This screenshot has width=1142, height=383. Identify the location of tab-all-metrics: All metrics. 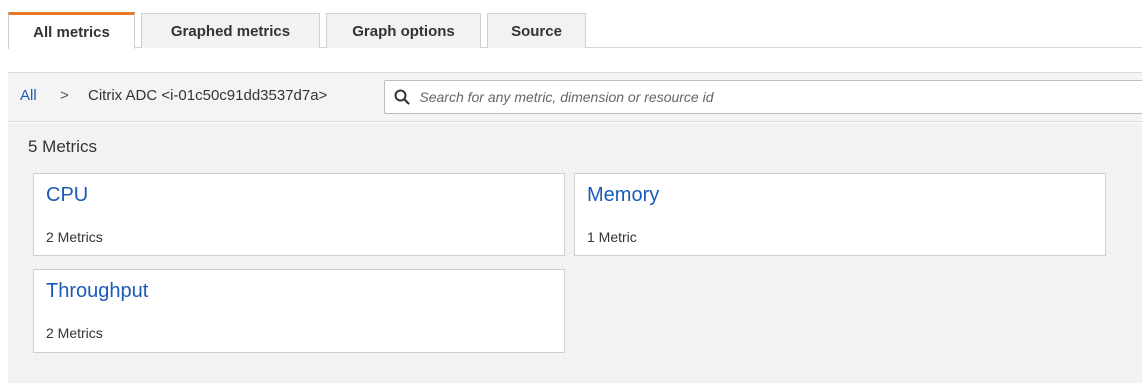
(71, 30).